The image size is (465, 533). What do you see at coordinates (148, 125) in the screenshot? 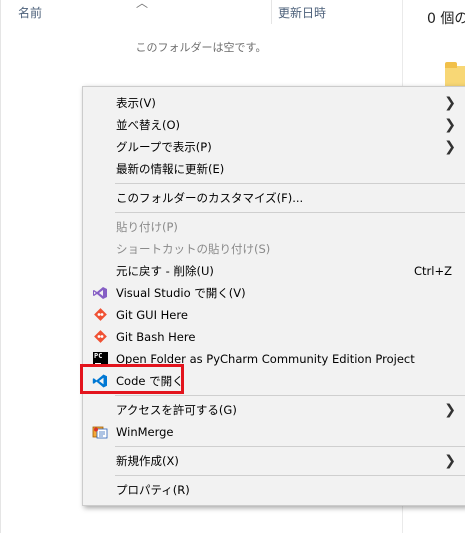
I see `menu-item-label: 並べ替え(O)` at bounding box center [148, 125].